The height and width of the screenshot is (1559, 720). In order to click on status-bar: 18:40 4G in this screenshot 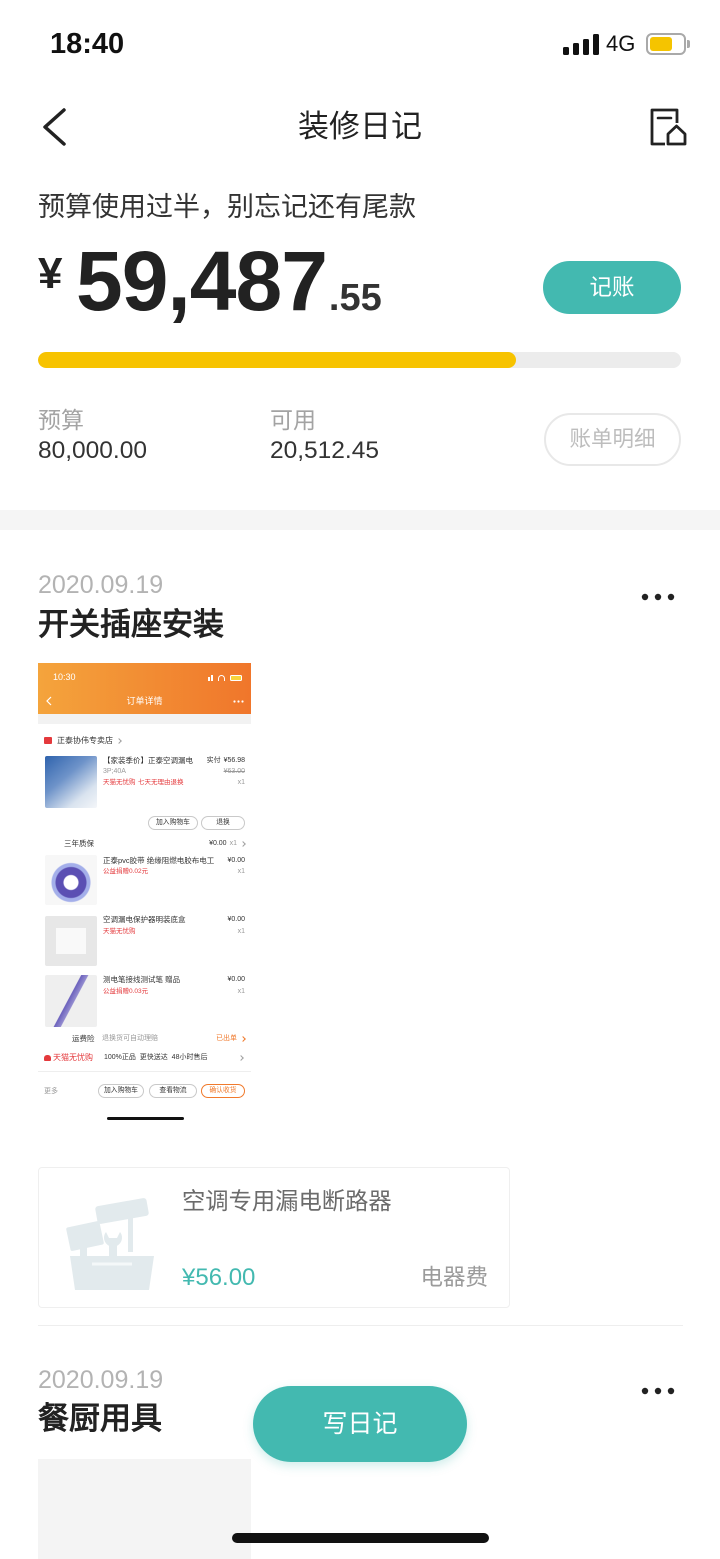, I will do `click(360, 44)`.